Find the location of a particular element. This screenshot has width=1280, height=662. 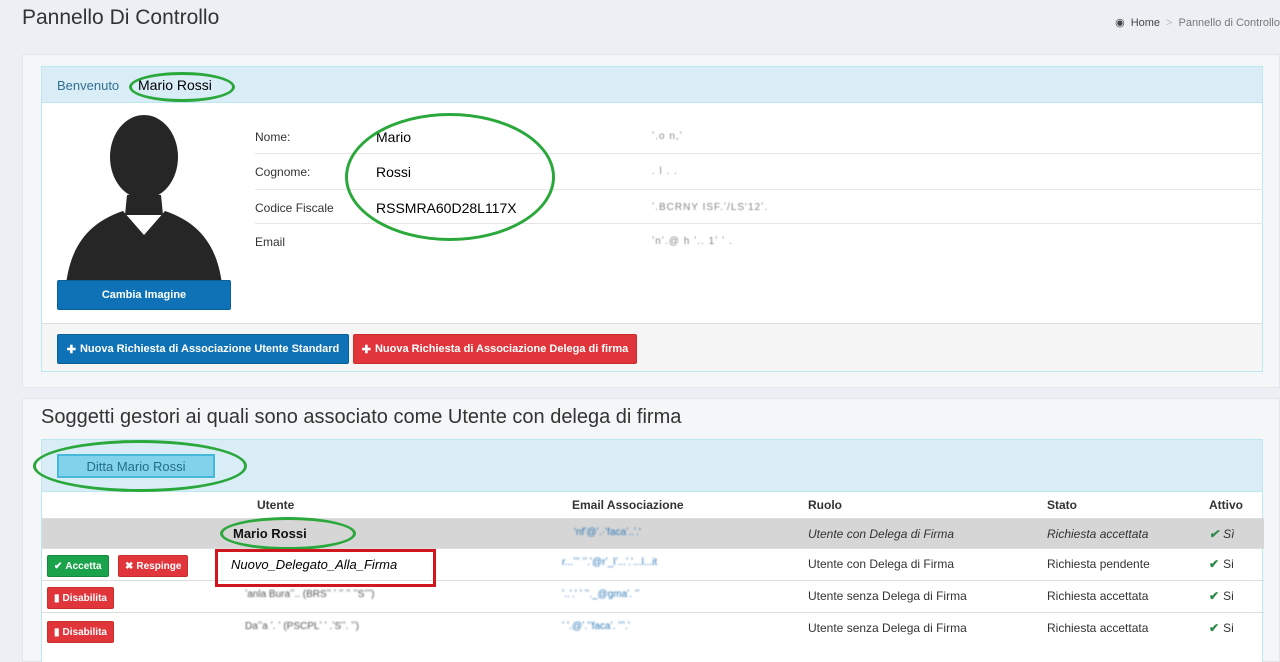

welcome-user-name: Mario Rossi is located at coordinates (175, 85).